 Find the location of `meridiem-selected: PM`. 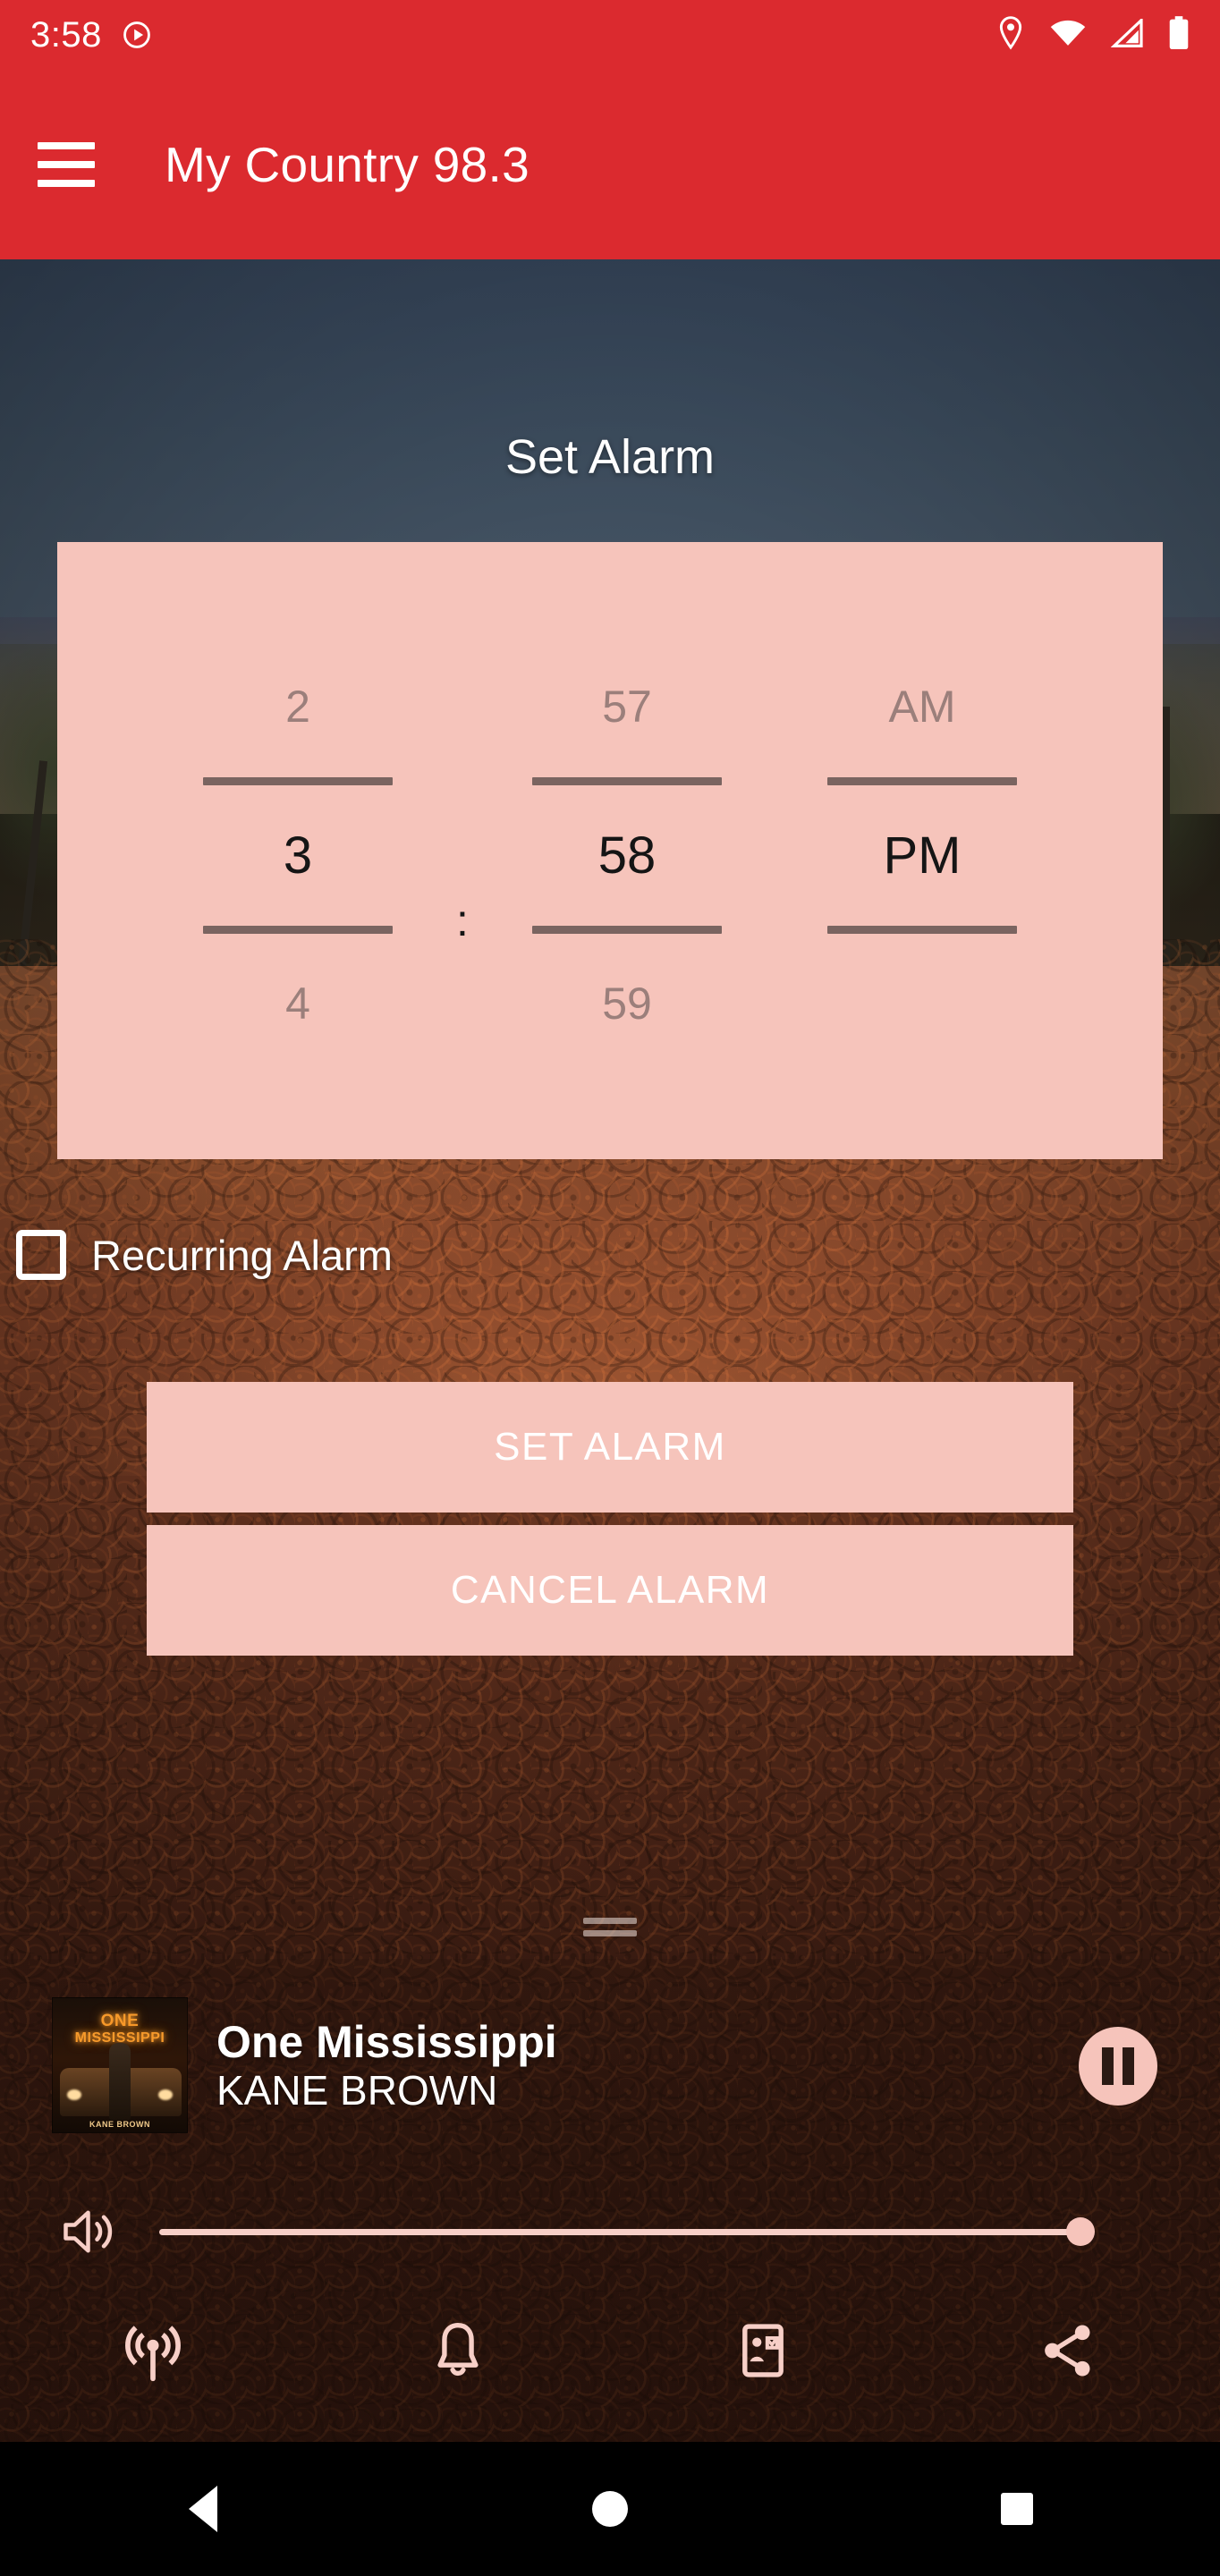

meridiem-selected: PM is located at coordinates (922, 855).